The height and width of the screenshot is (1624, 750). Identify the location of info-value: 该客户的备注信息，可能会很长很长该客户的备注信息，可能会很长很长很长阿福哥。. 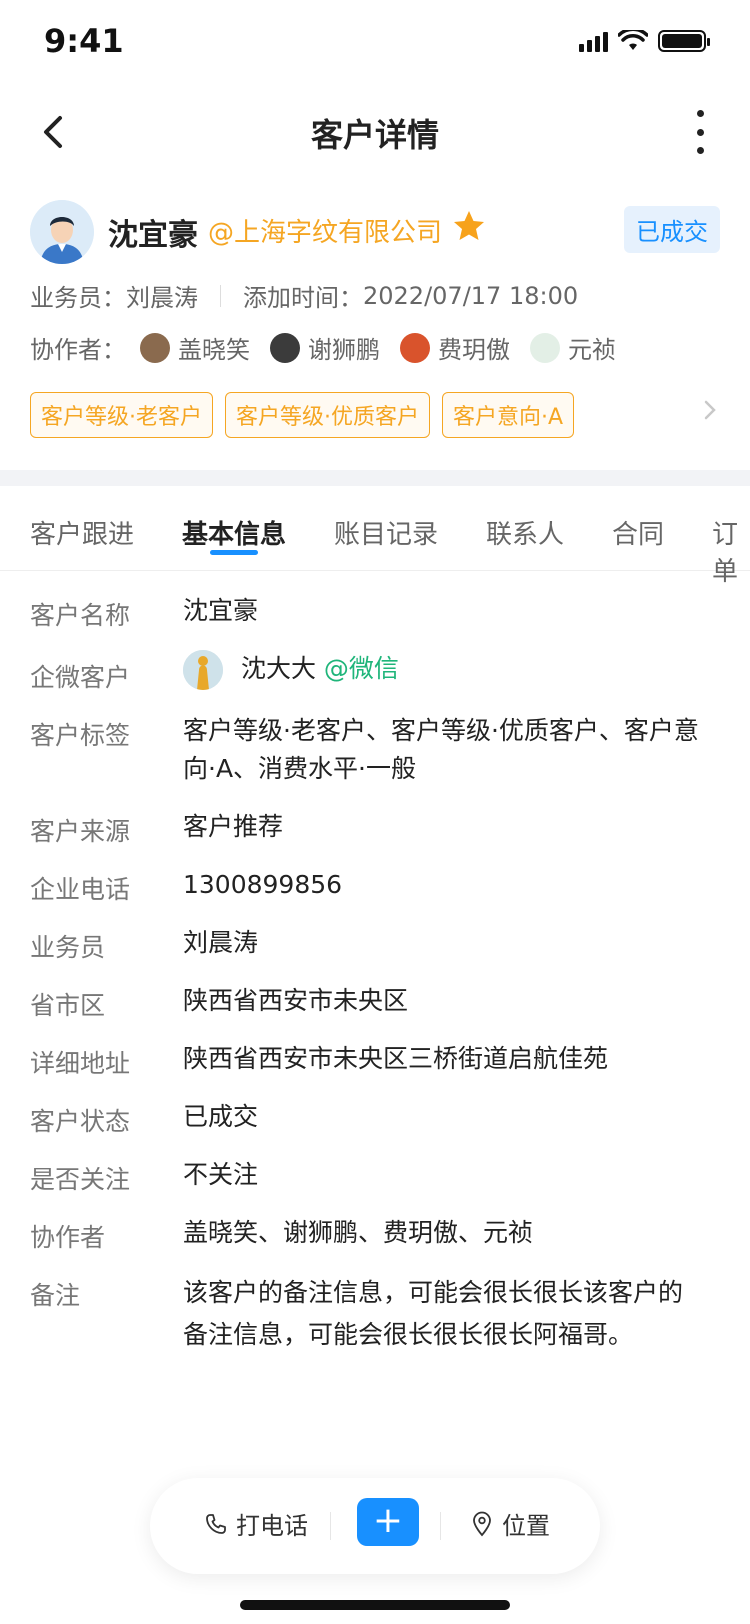
(433, 1313).